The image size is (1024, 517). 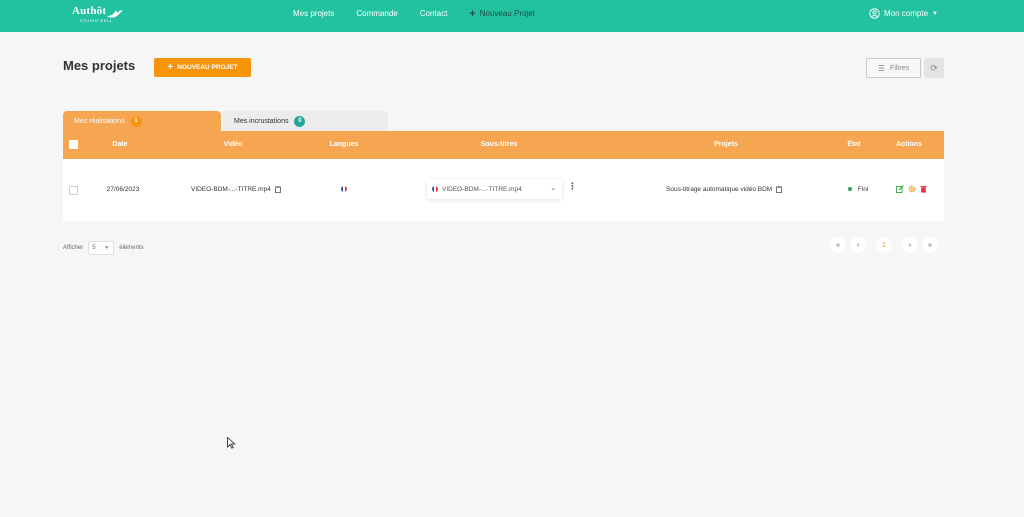 I want to click on pagination: « ‹ 1 › », so click(x=886, y=245).